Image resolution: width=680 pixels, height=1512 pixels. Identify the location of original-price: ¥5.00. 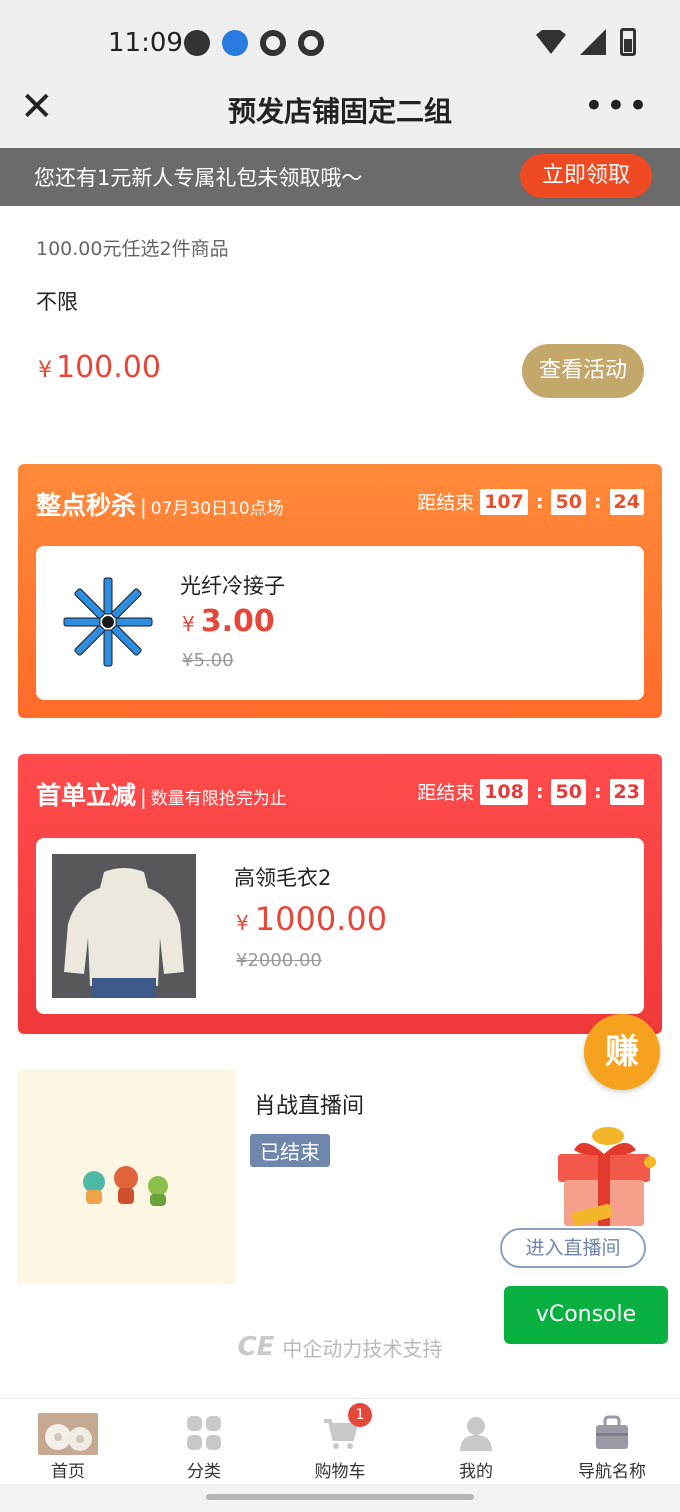
(208, 660).